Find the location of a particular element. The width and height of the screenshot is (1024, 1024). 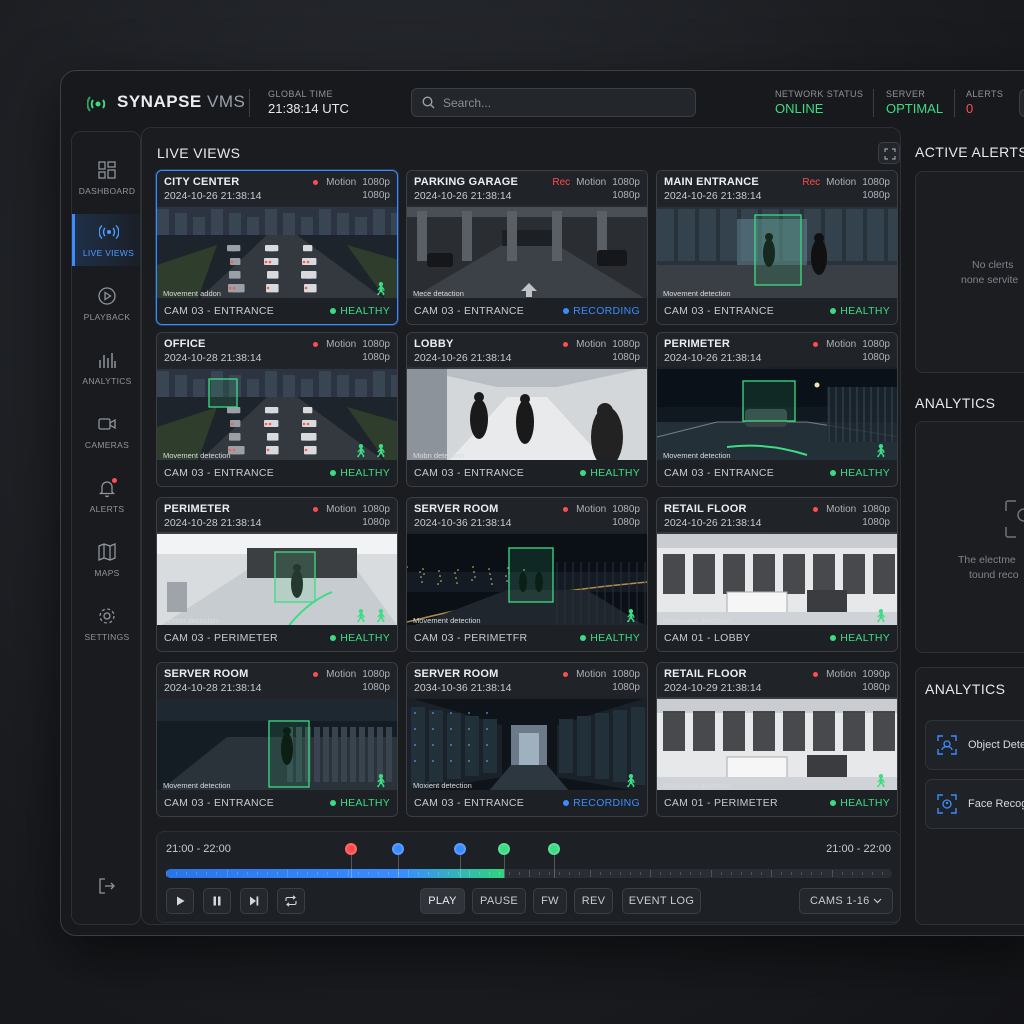

camera-status-label: HEALTHY is located at coordinates (365, 473).